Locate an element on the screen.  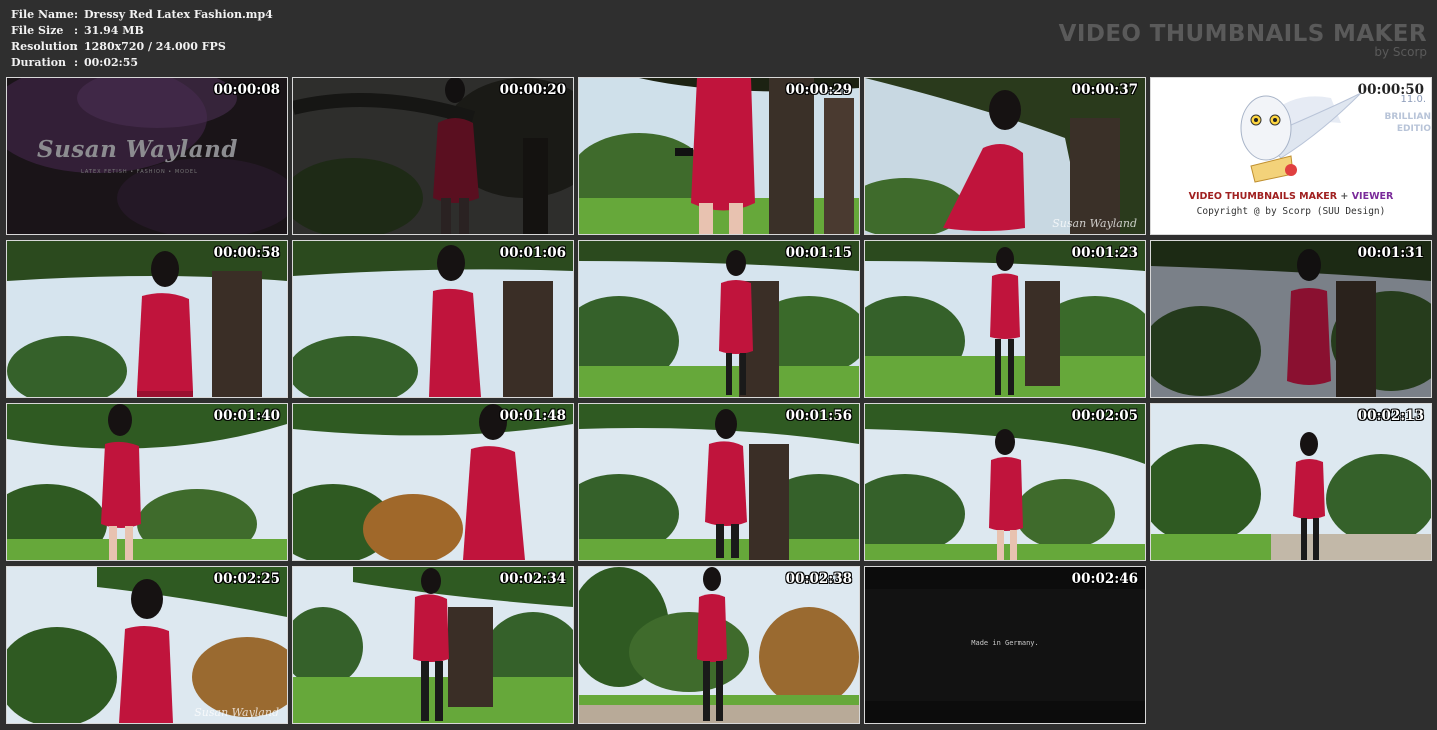
duration-row: Duration:00:02:55 is located at coordinates (75, 62).